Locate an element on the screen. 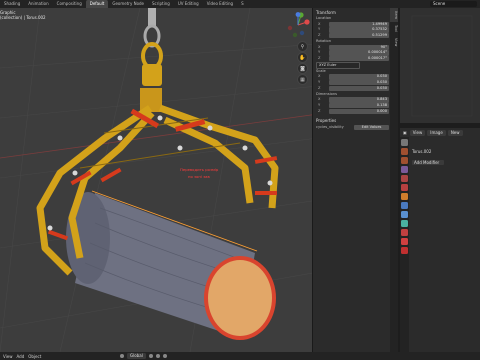  zoom-icon: ⚲ is located at coordinates (302, 46).